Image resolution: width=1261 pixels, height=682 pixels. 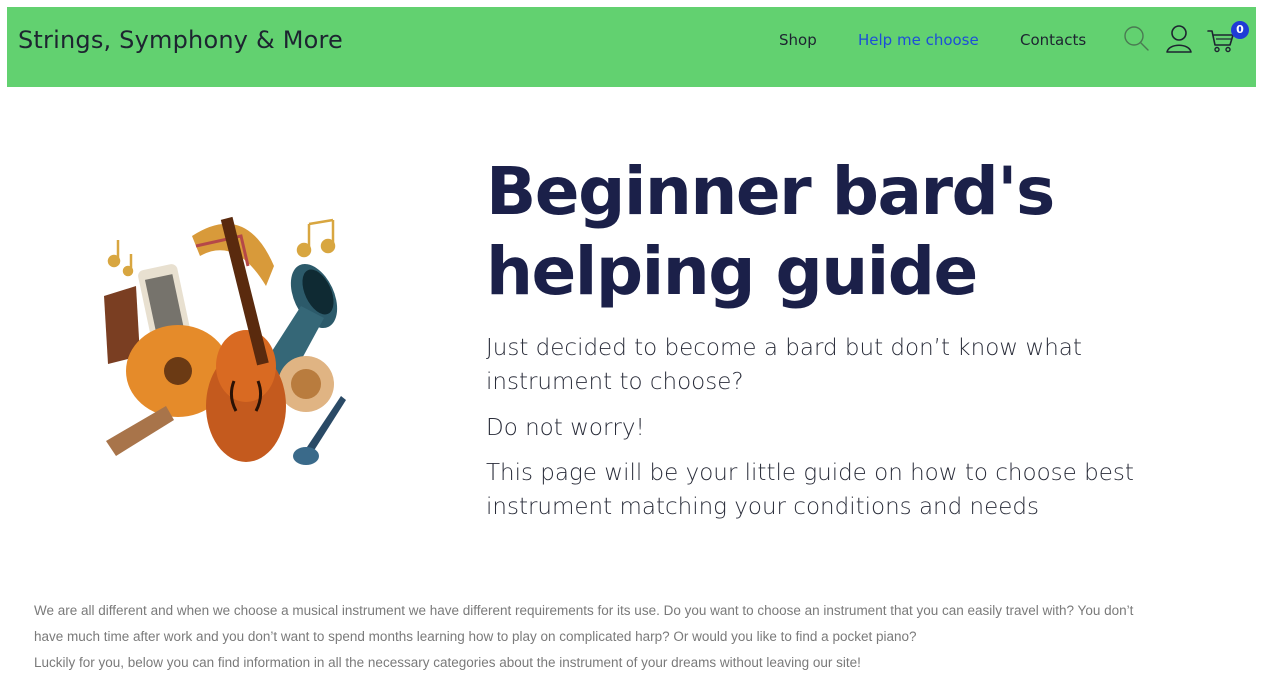 I want to click on page-title: Beginner bard's helping guide, so click(x=836, y=232).